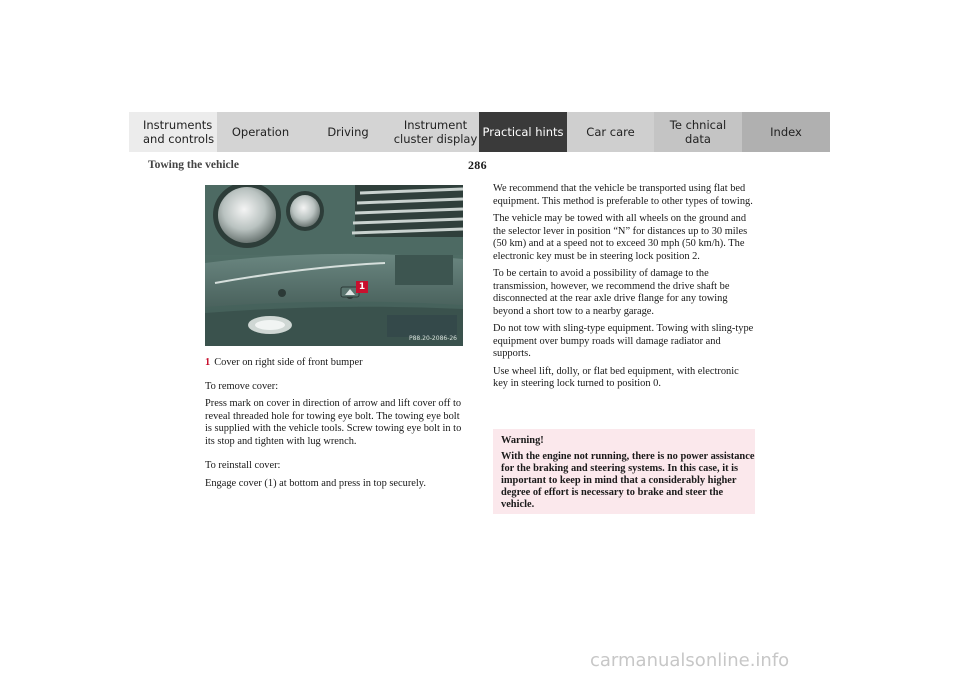 This screenshot has width=960, height=678. I want to click on tab-label: Car care, so click(610, 132).